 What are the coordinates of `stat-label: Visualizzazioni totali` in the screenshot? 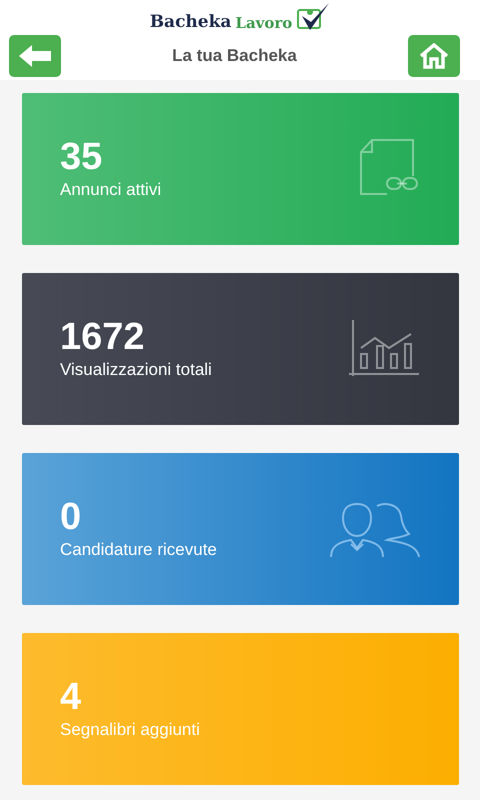 It's located at (136, 370).